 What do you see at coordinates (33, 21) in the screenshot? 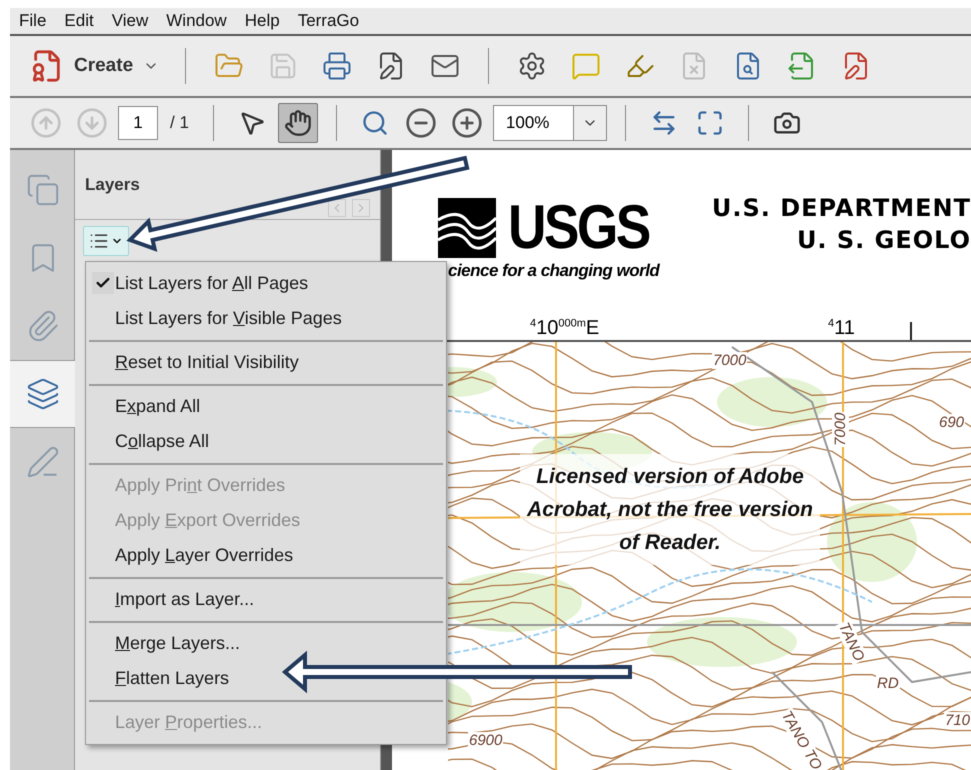
I see `menu-item: File` at bounding box center [33, 21].